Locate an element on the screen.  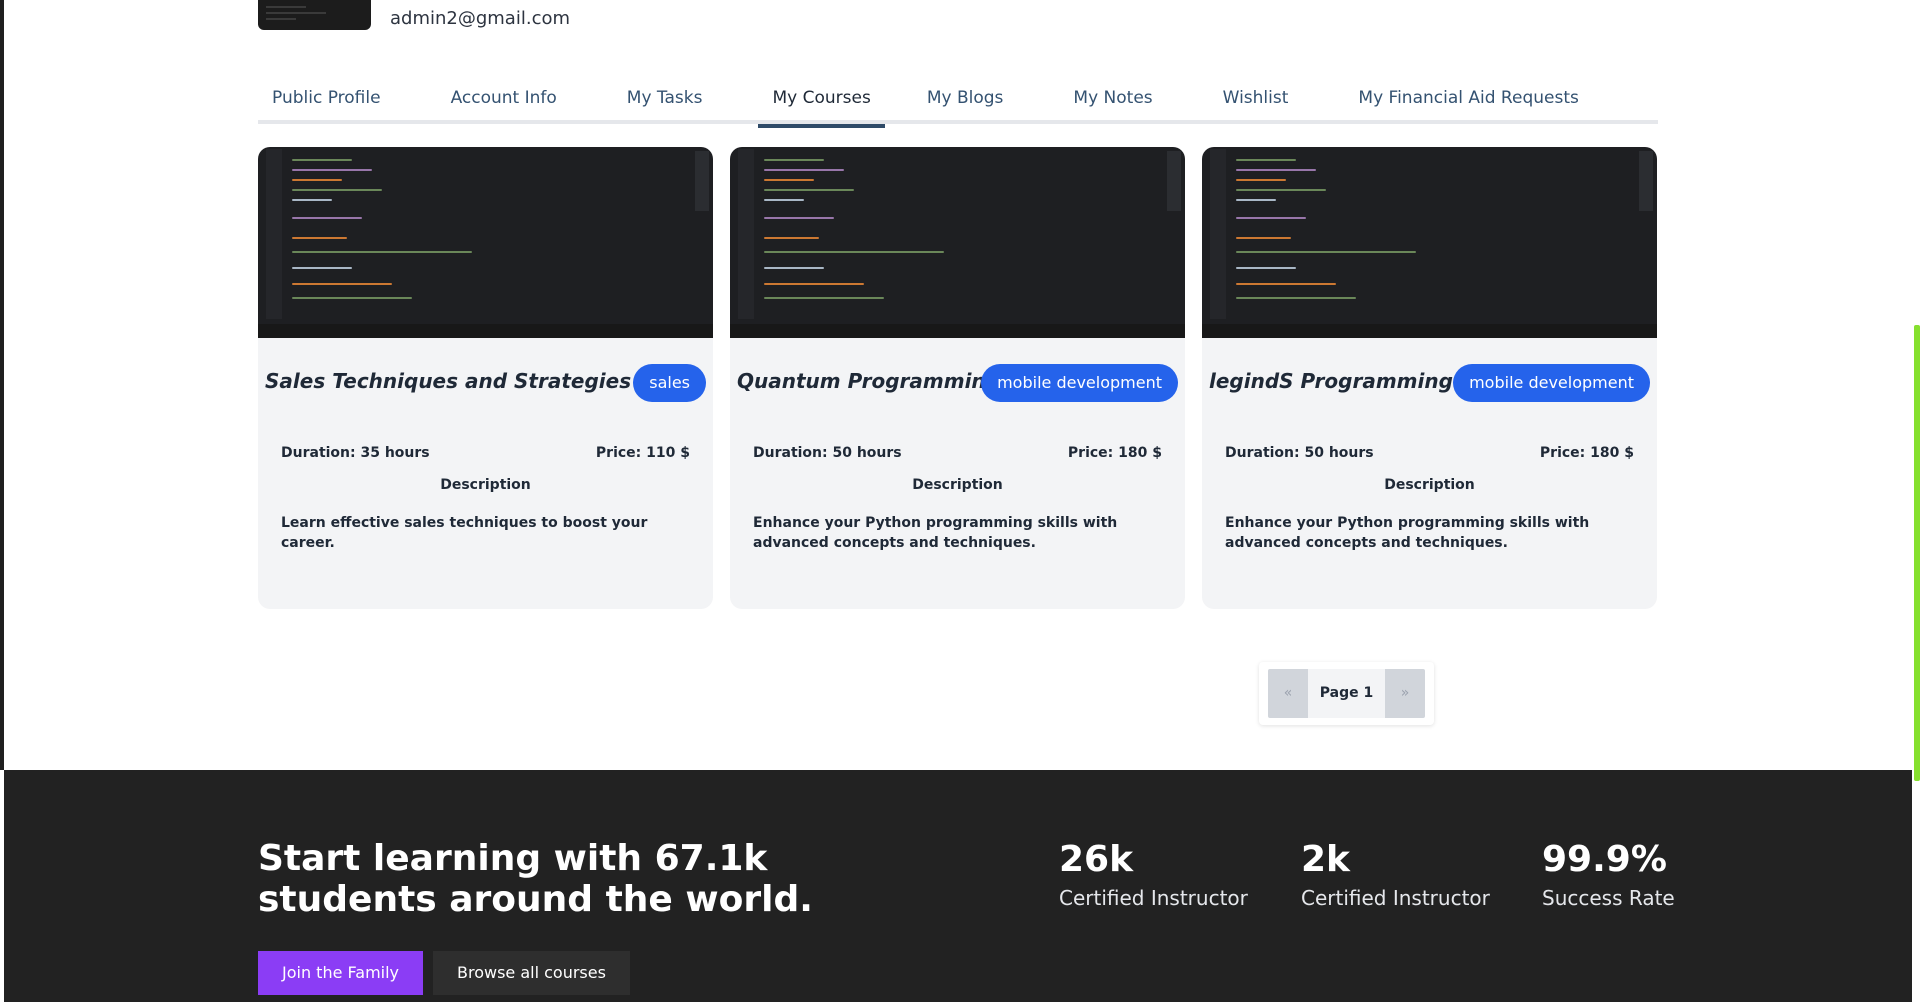
scrollbar is located at coordinates (1916, 501).